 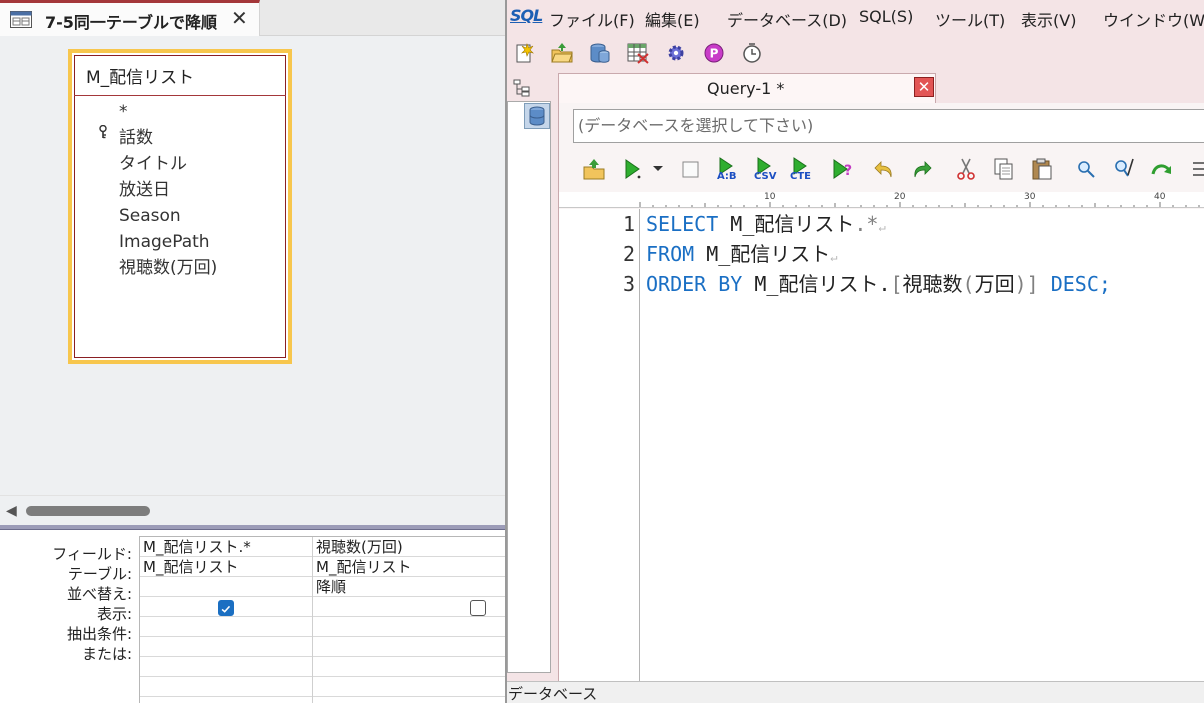 What do you see at coordinates (1162, 169) in the screenshot?
I see `go-to-line-icon` at bounding box center [1162, 169].